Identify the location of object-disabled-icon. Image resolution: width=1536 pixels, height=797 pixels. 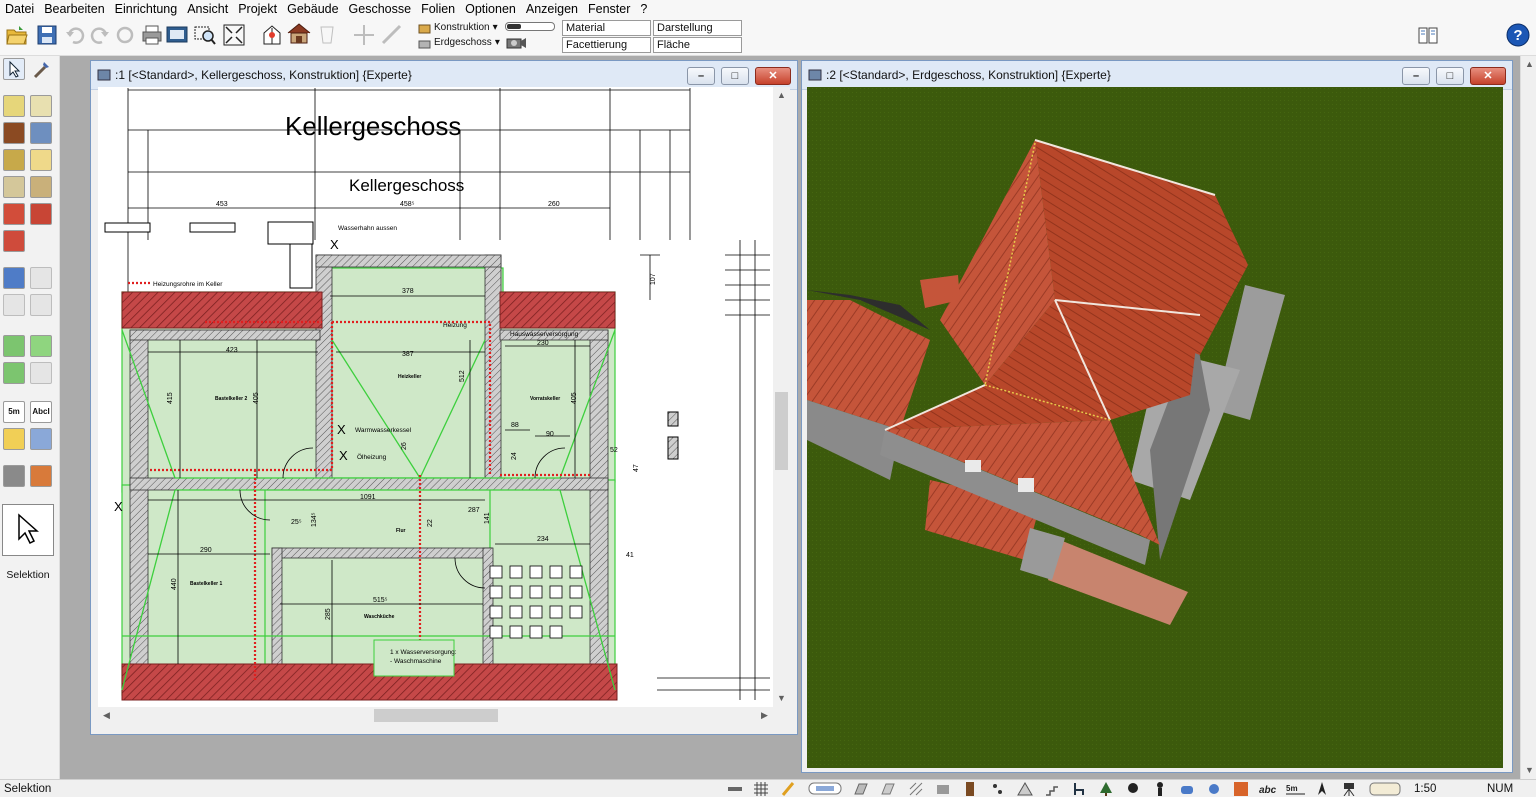
(14, 305).